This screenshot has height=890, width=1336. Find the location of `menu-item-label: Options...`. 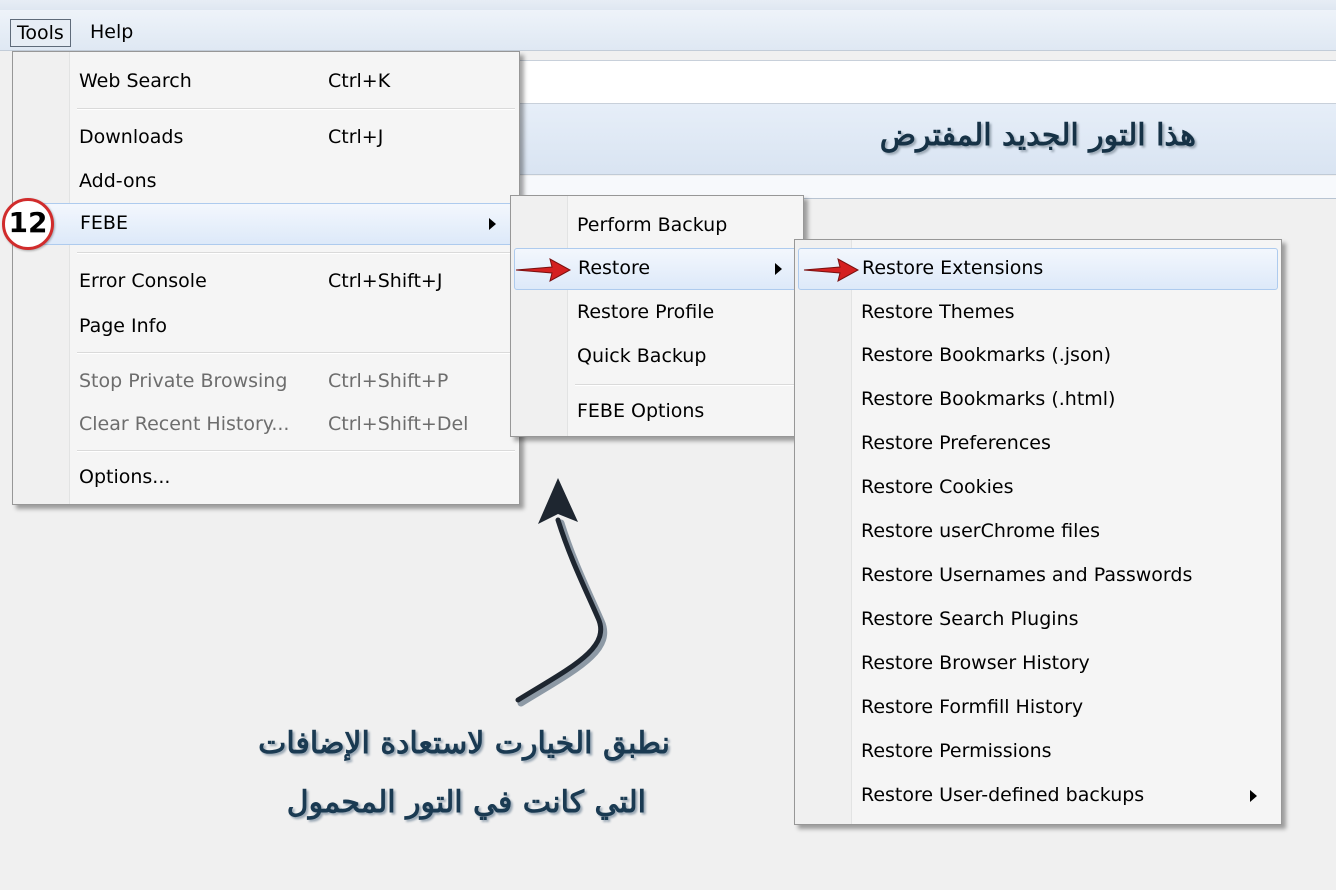

menu-item-label: Options... is located at coordinates (125, 477).